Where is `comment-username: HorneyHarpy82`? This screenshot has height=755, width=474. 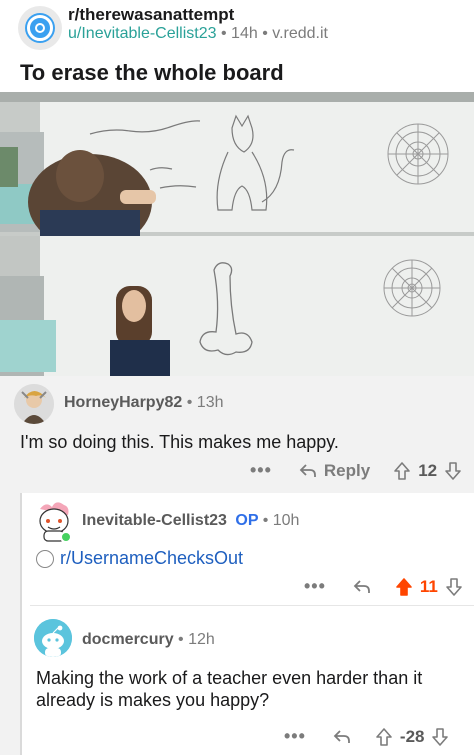
comment-username: HorneyHarpy82 is located at coordinates (123, 402).